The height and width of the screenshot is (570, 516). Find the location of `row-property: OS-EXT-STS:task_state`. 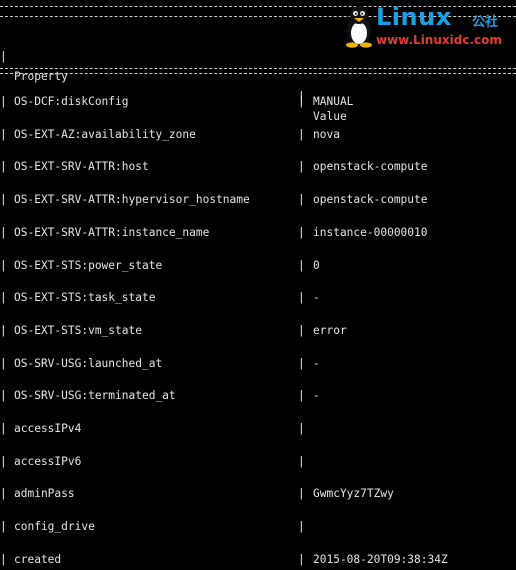

row-property: OS-EXT-STS:task_state is located at coordinates (85, 298).